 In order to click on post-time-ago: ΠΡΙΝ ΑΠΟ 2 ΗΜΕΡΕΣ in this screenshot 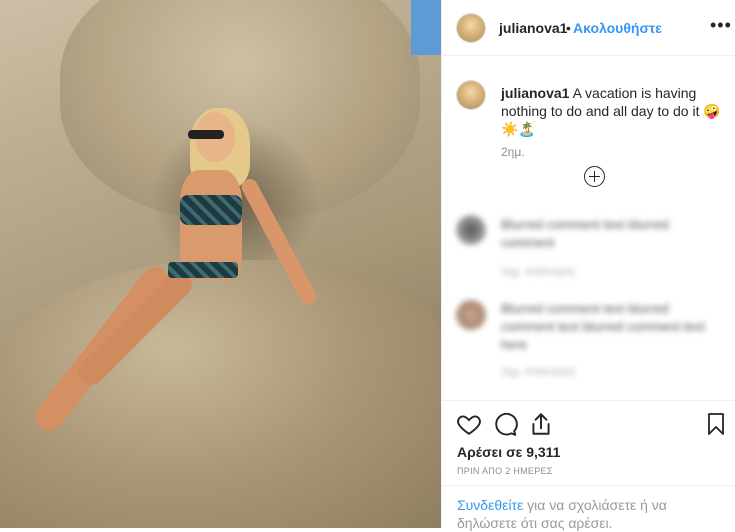, I will do `click(505, 471)`.